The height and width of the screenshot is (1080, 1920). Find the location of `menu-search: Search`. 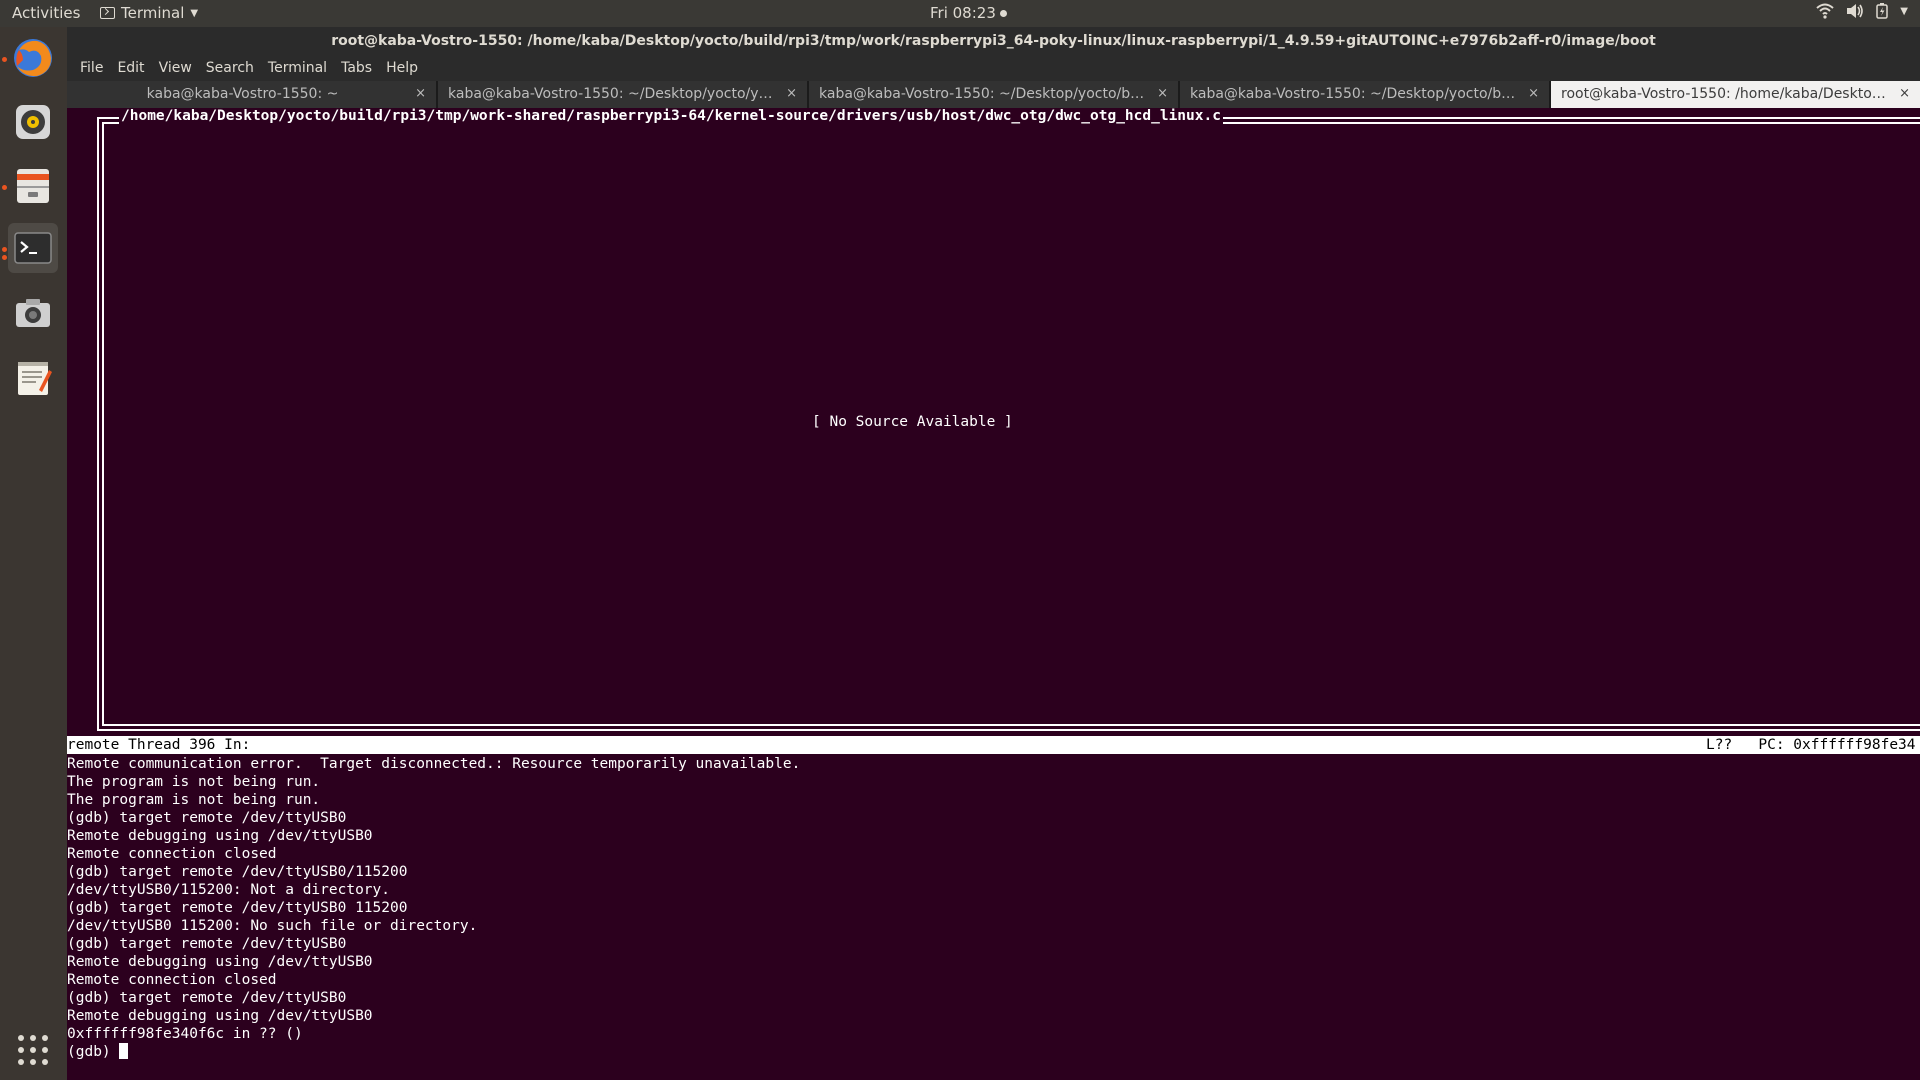

menu-search: Search is located at coordinates (230, 68).